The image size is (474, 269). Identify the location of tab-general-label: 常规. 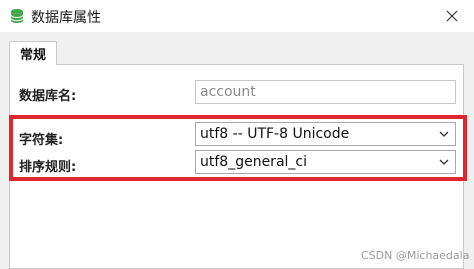
(32, 55).